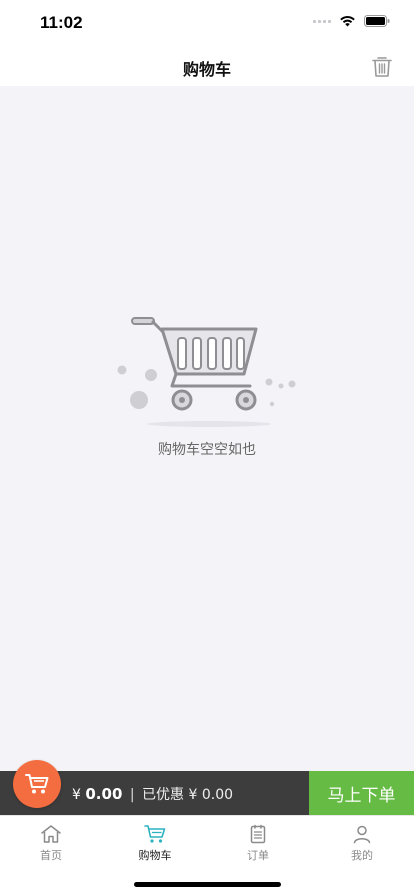 Image resolution: width=414 pixels, height=896 pixels. What do you see at coordinates (193, 795) in the screenshot?
I see `discount-currency: ¥` at bounding box center [193, 795].